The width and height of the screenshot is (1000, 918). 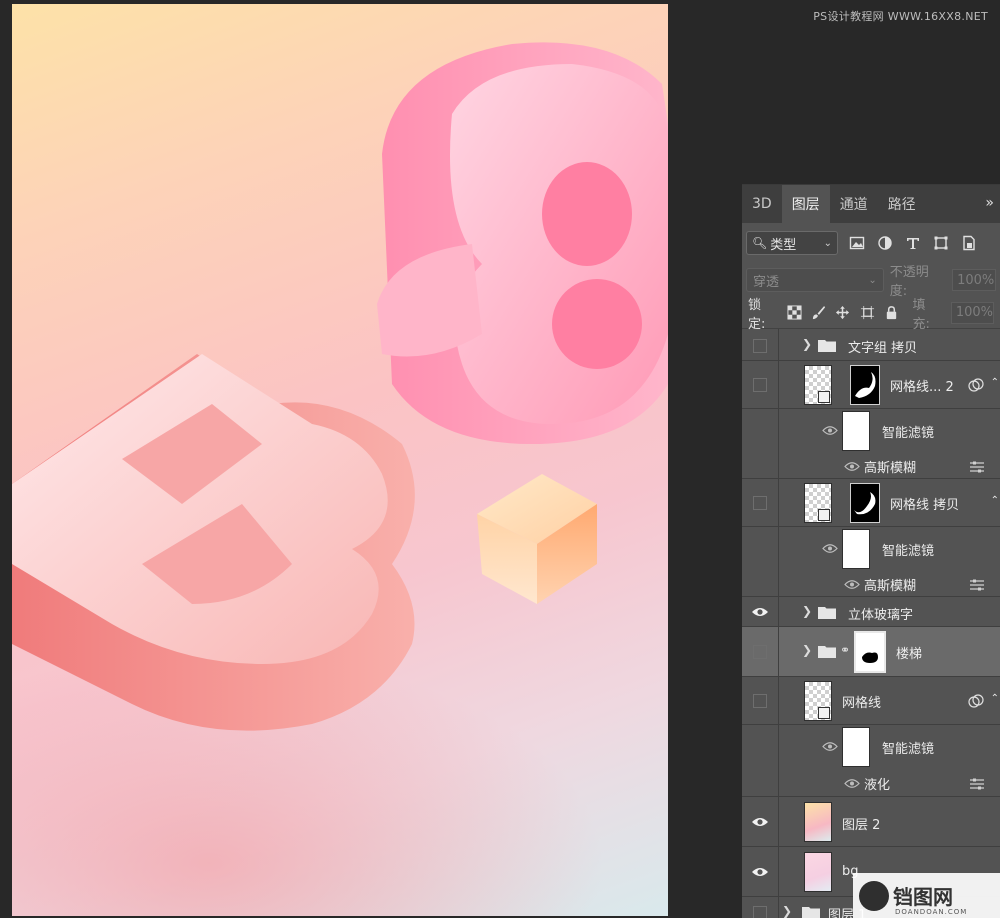 I want to click on eight-glyph-3d, so click(x=522, y=243).